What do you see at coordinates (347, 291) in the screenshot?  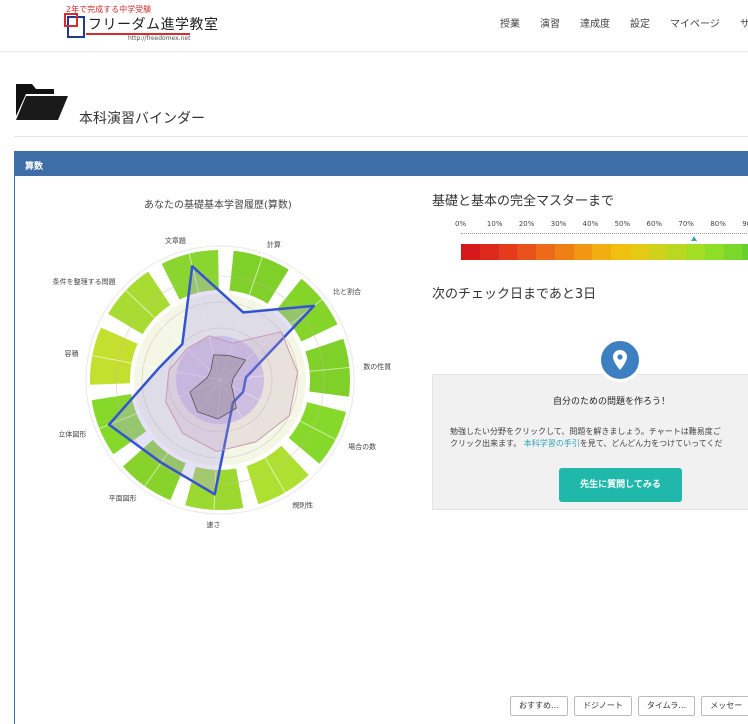 I see `radar-axis-label: 比と割合` at bounding box center [347, 291].